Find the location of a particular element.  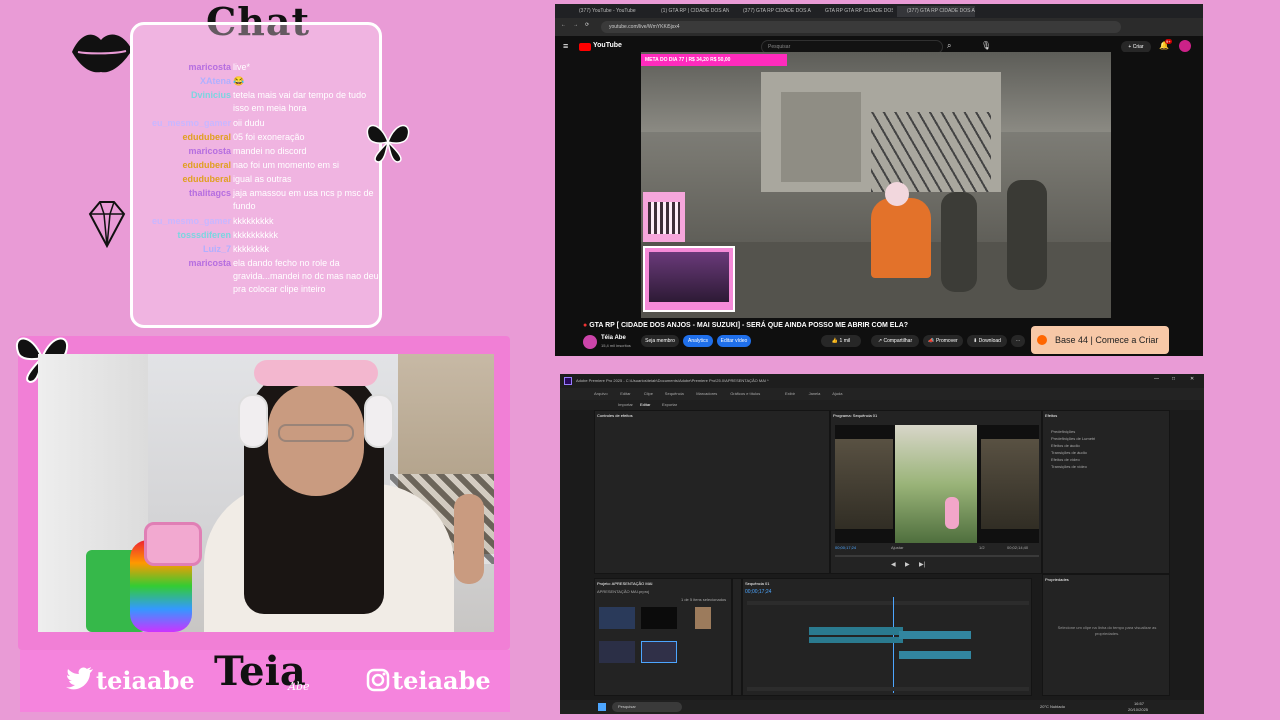

effects-folder: Predefinições is located at coordinates (1063, 431).